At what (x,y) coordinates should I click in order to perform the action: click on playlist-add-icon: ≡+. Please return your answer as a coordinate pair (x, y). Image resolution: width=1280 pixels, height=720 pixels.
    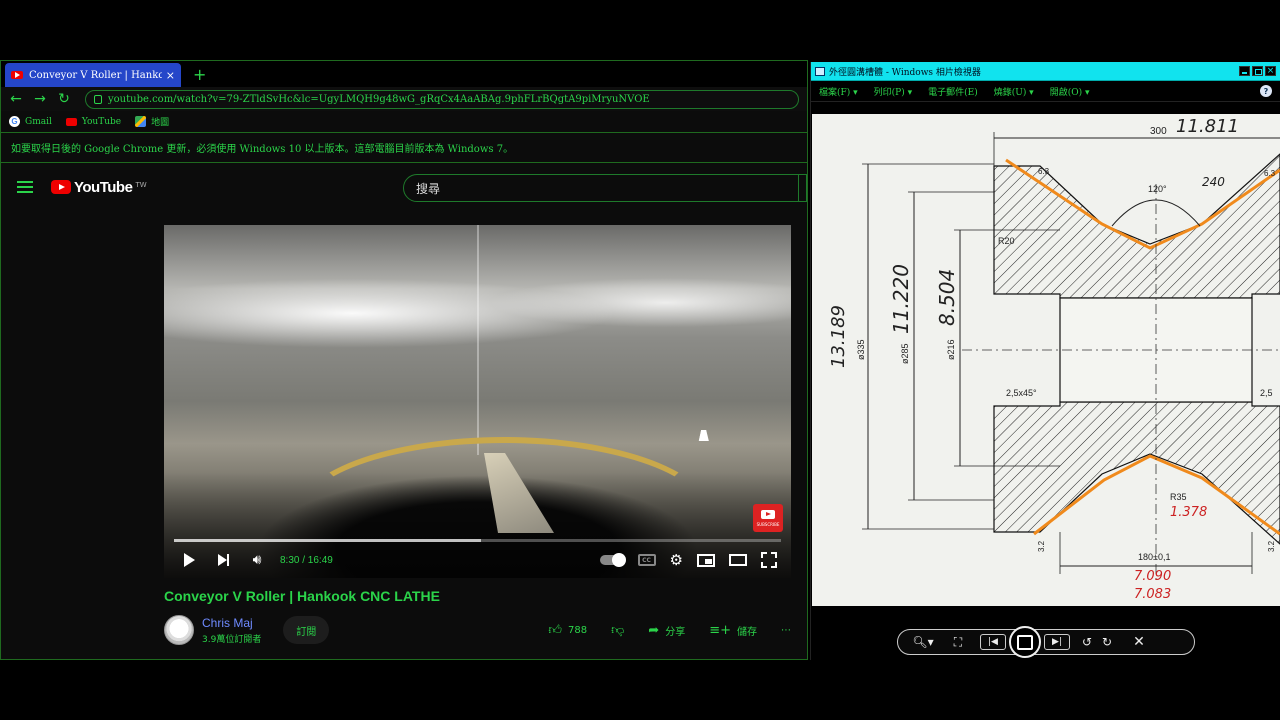
    Looking at the image, I should click on (720, 630).